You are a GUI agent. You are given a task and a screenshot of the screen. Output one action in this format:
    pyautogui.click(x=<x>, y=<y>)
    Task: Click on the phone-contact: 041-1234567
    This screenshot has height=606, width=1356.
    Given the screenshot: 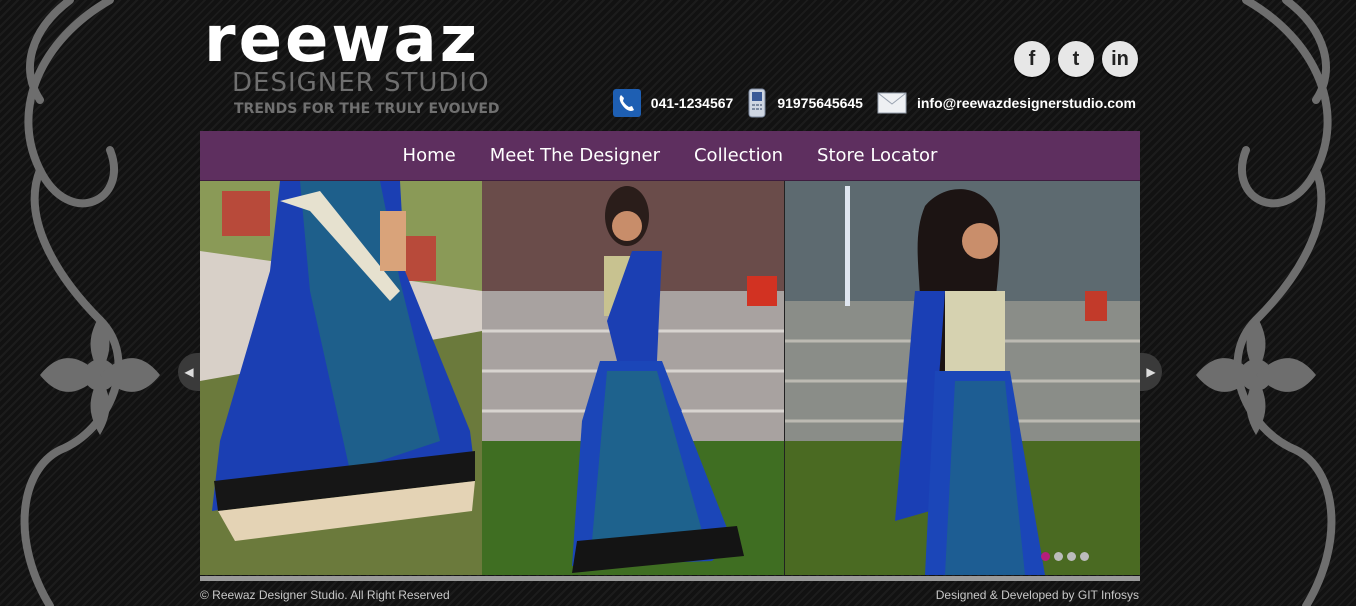 What is the action you would take?
    pyautogui.click(x=673, y=103)
    